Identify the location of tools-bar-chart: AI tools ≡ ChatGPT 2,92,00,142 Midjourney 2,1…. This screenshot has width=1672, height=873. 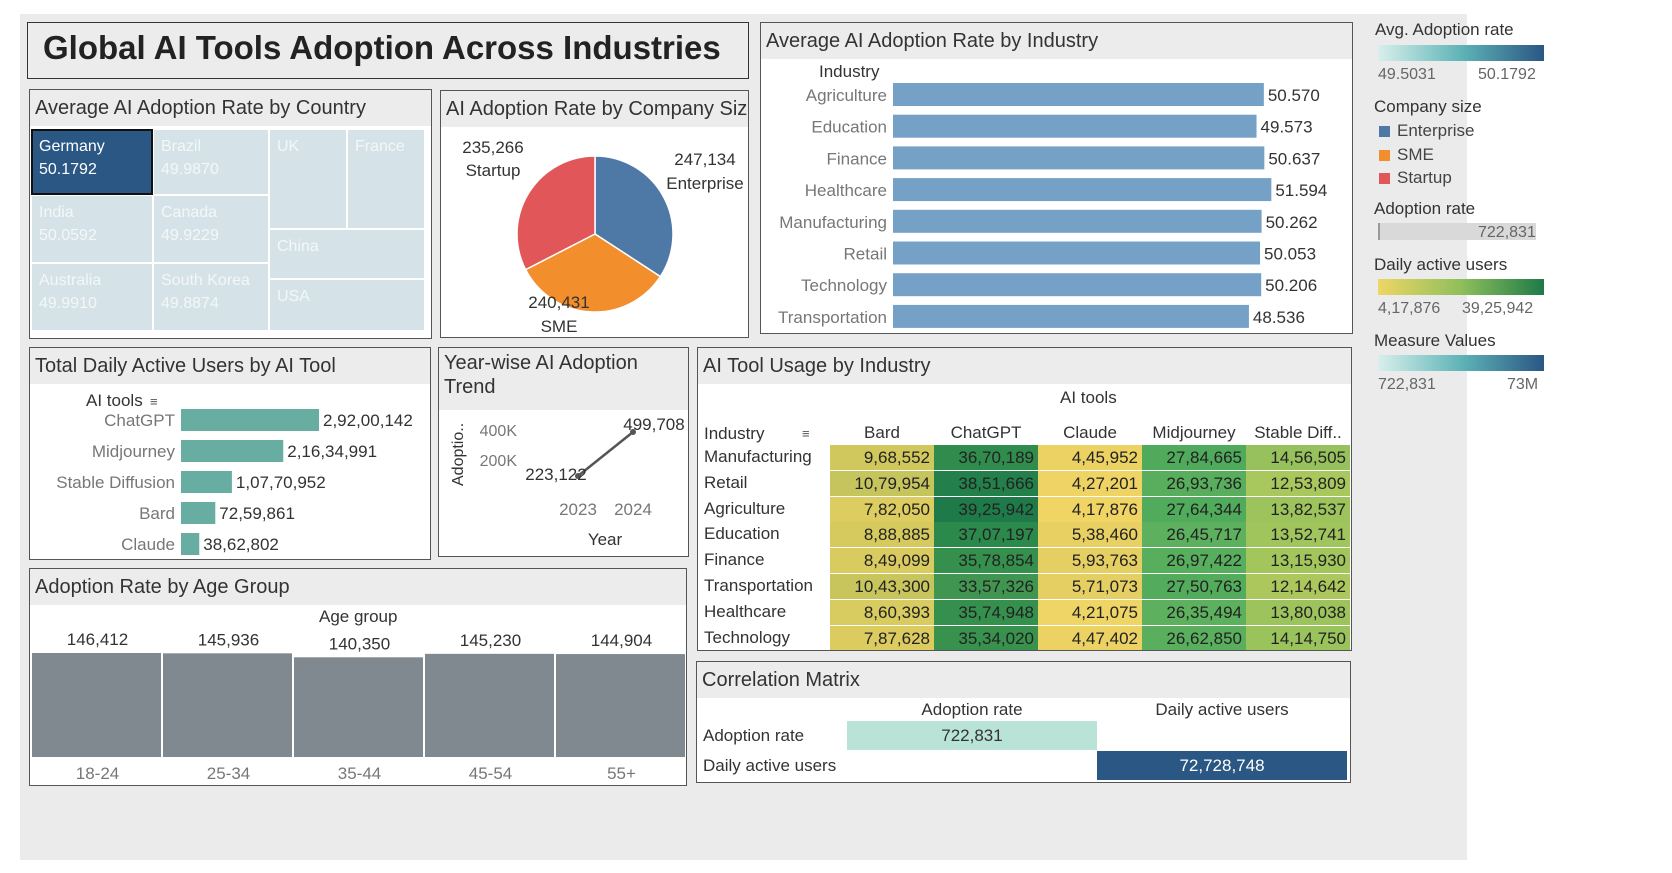
(230, 471).